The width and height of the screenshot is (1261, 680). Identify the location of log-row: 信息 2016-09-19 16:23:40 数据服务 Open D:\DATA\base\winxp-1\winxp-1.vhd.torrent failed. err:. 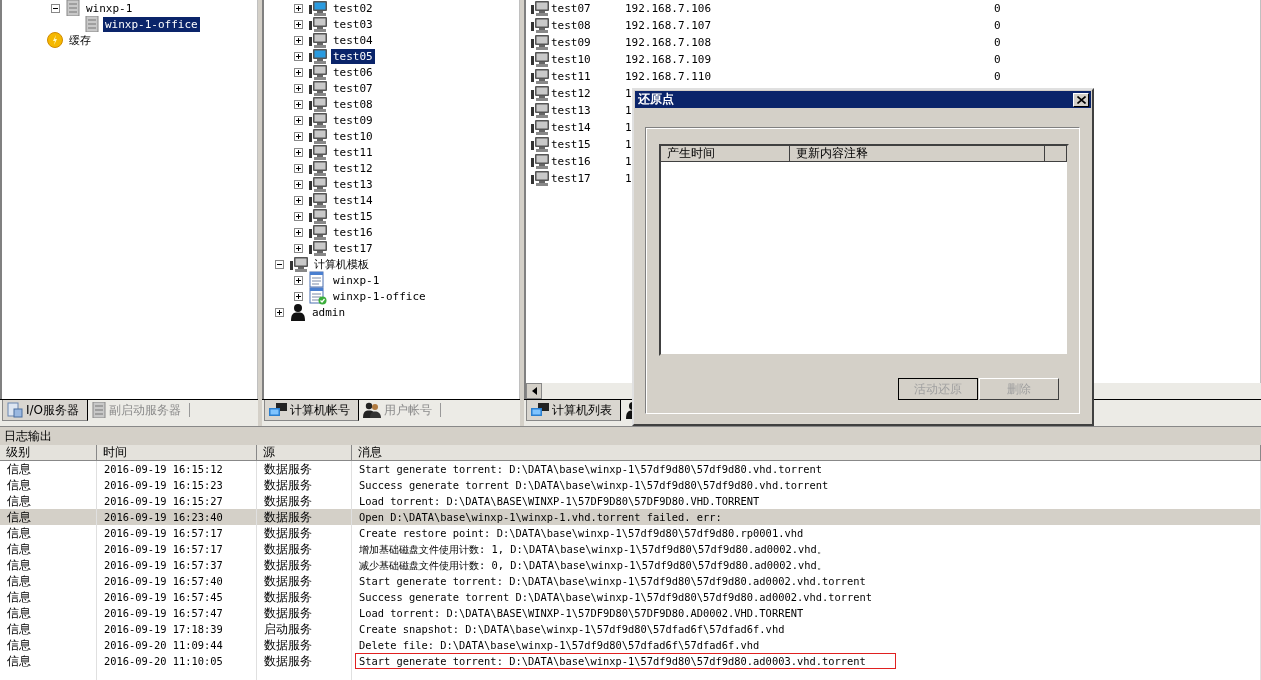
(630, 517).